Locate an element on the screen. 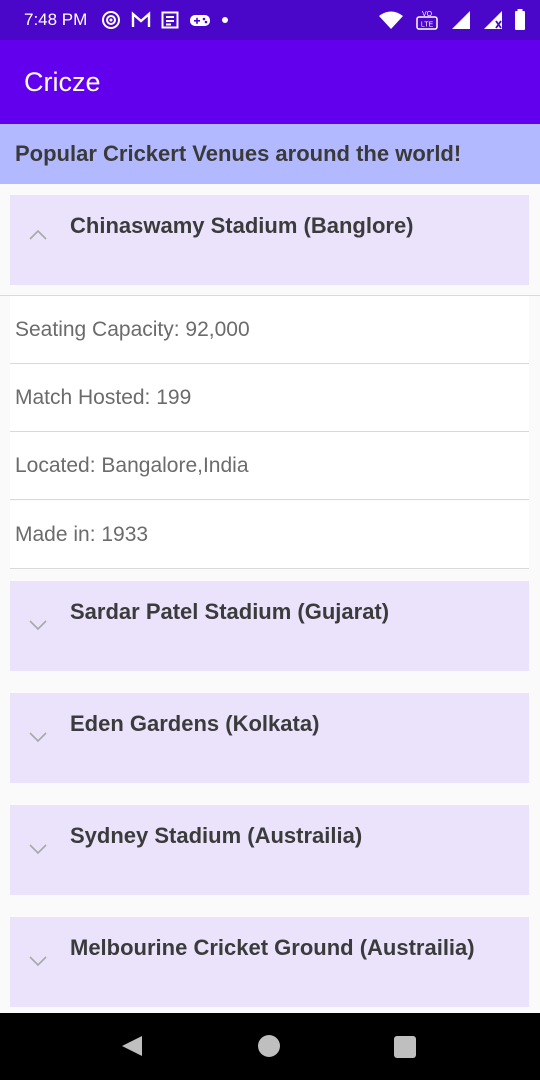 The image size is (540, 1080). recent-apps-icon is located at coordinates (405, 1047).